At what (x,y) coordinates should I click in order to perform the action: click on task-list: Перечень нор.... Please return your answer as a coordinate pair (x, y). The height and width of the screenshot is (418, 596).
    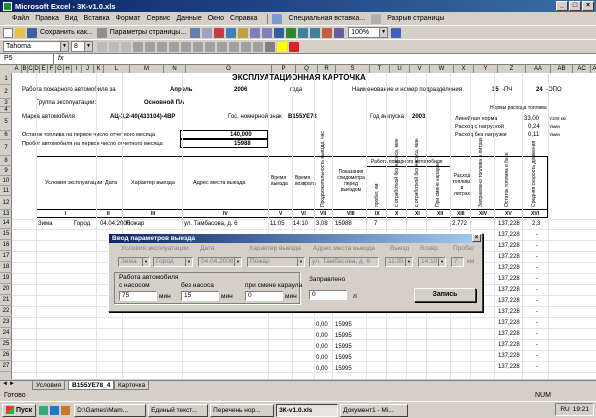
    Looking at the image, I should click on (242, 410).